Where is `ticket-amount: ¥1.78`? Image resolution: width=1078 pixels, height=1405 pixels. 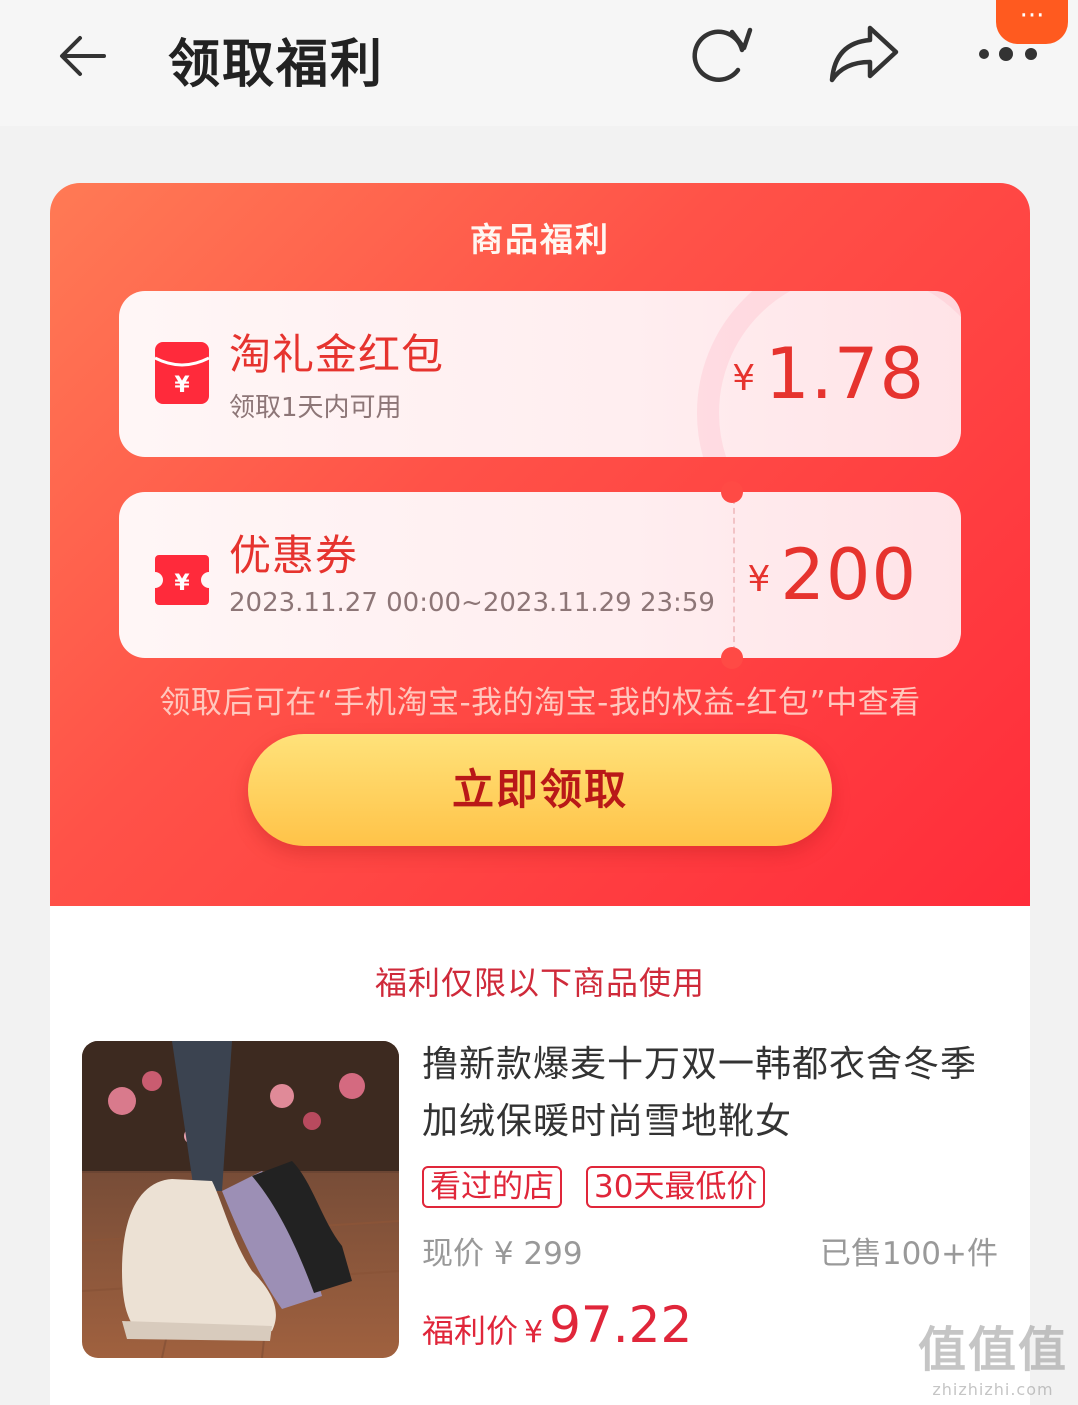
ticket-amount: ¥1.78 is located at coordinates (828, 374).